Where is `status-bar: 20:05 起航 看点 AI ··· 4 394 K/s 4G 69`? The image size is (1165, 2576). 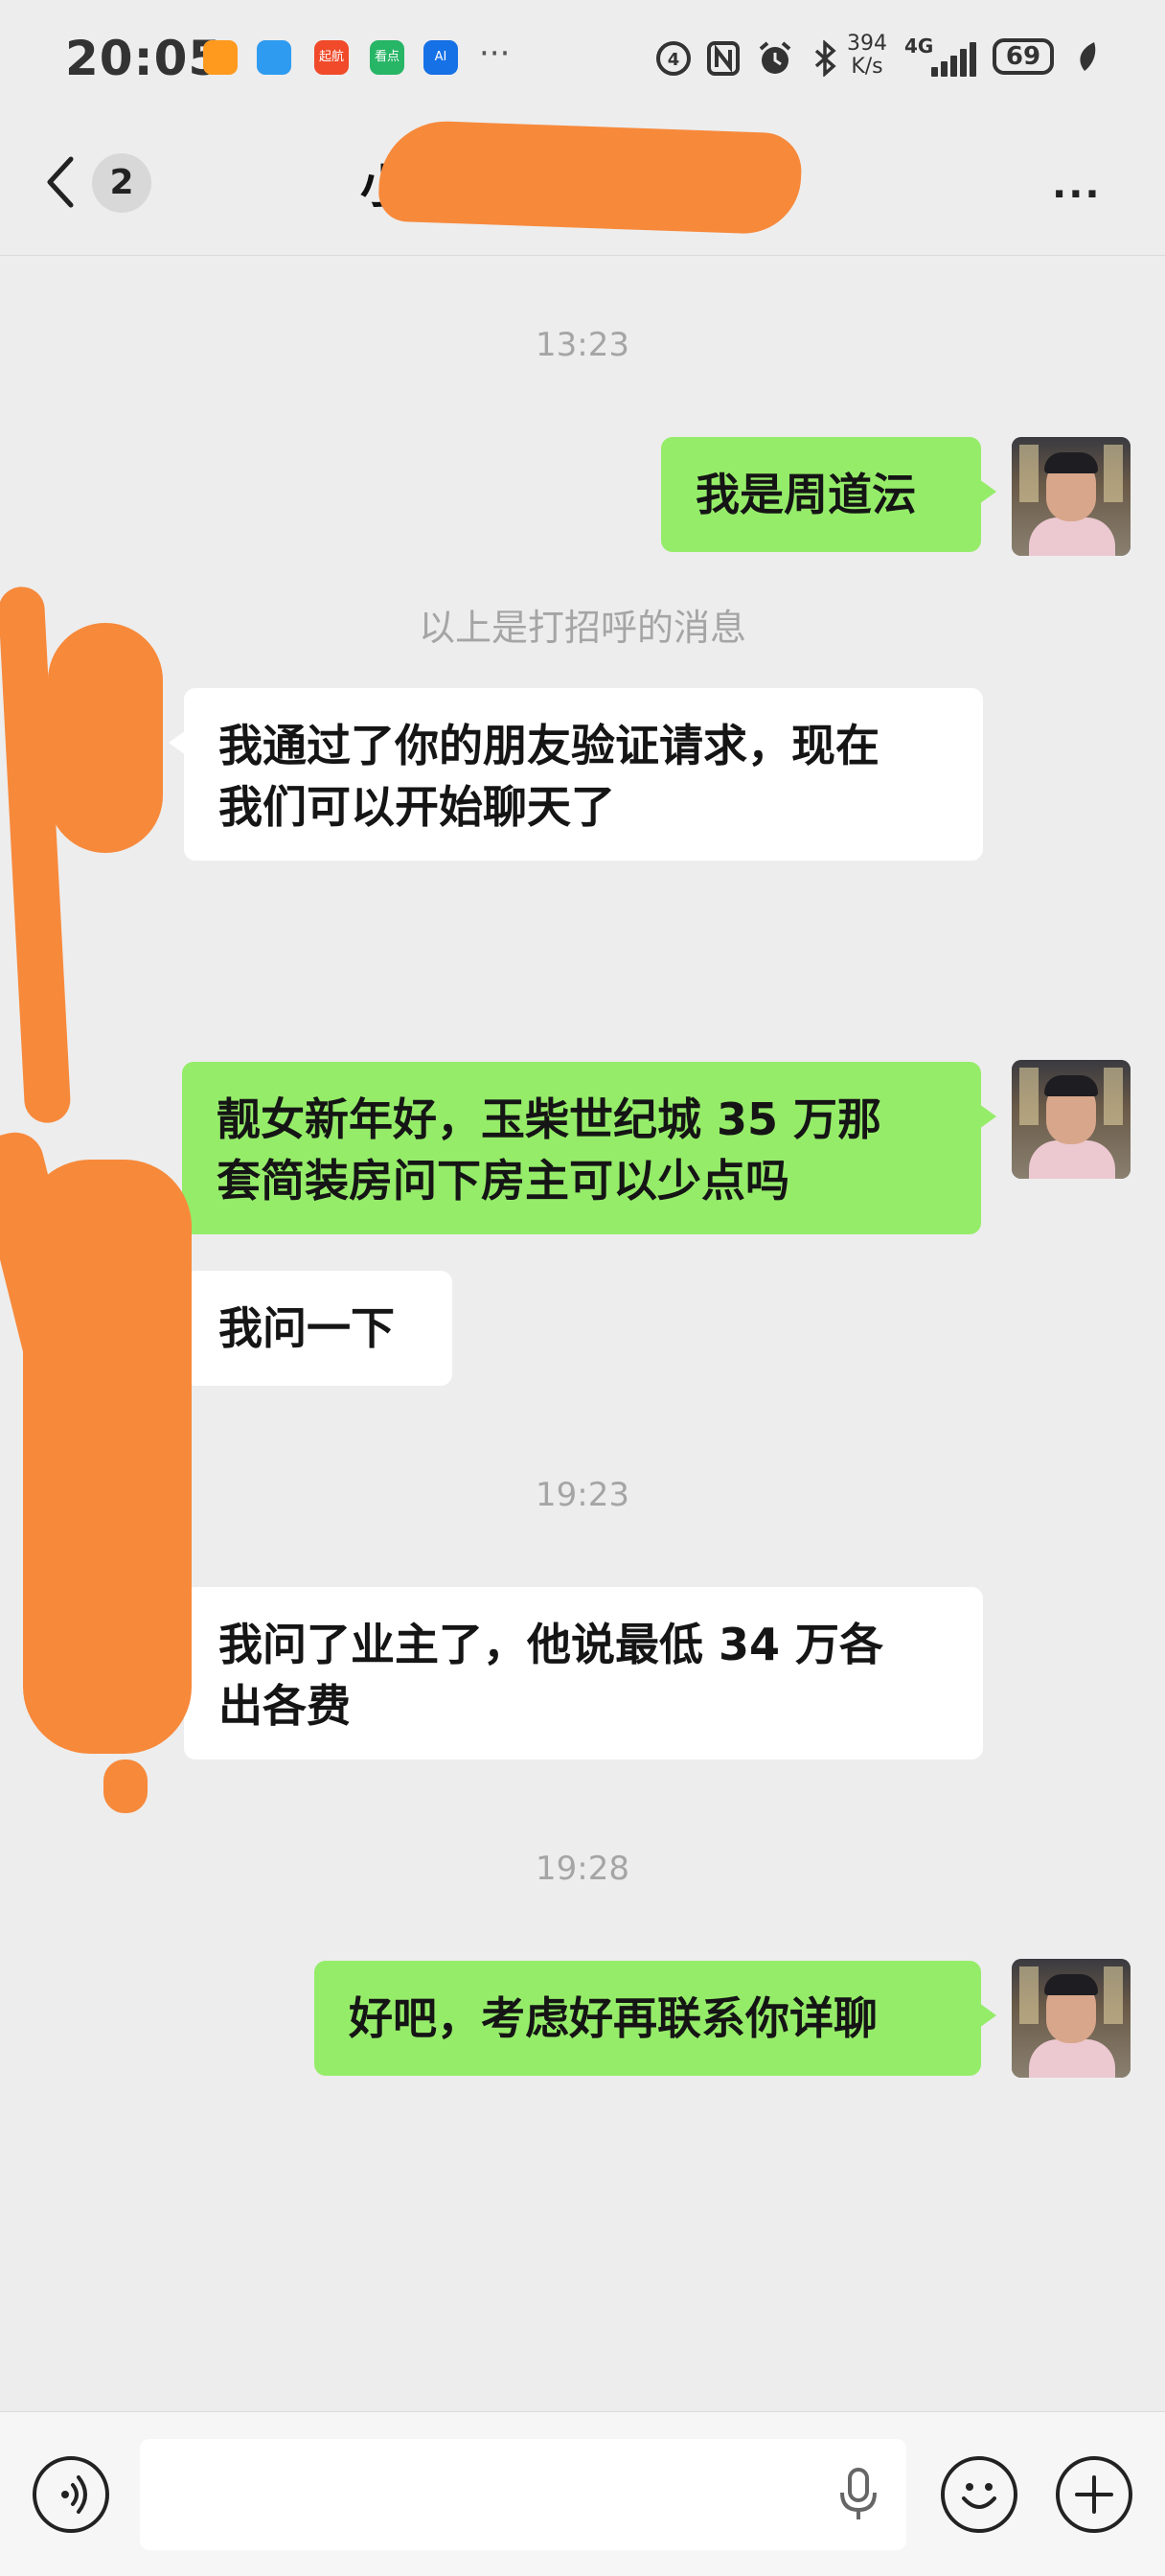
status-bar: 20:05 起航 看点 AI ··· 4 394 K/s 4G 69 is located at coordinates (582, 57).